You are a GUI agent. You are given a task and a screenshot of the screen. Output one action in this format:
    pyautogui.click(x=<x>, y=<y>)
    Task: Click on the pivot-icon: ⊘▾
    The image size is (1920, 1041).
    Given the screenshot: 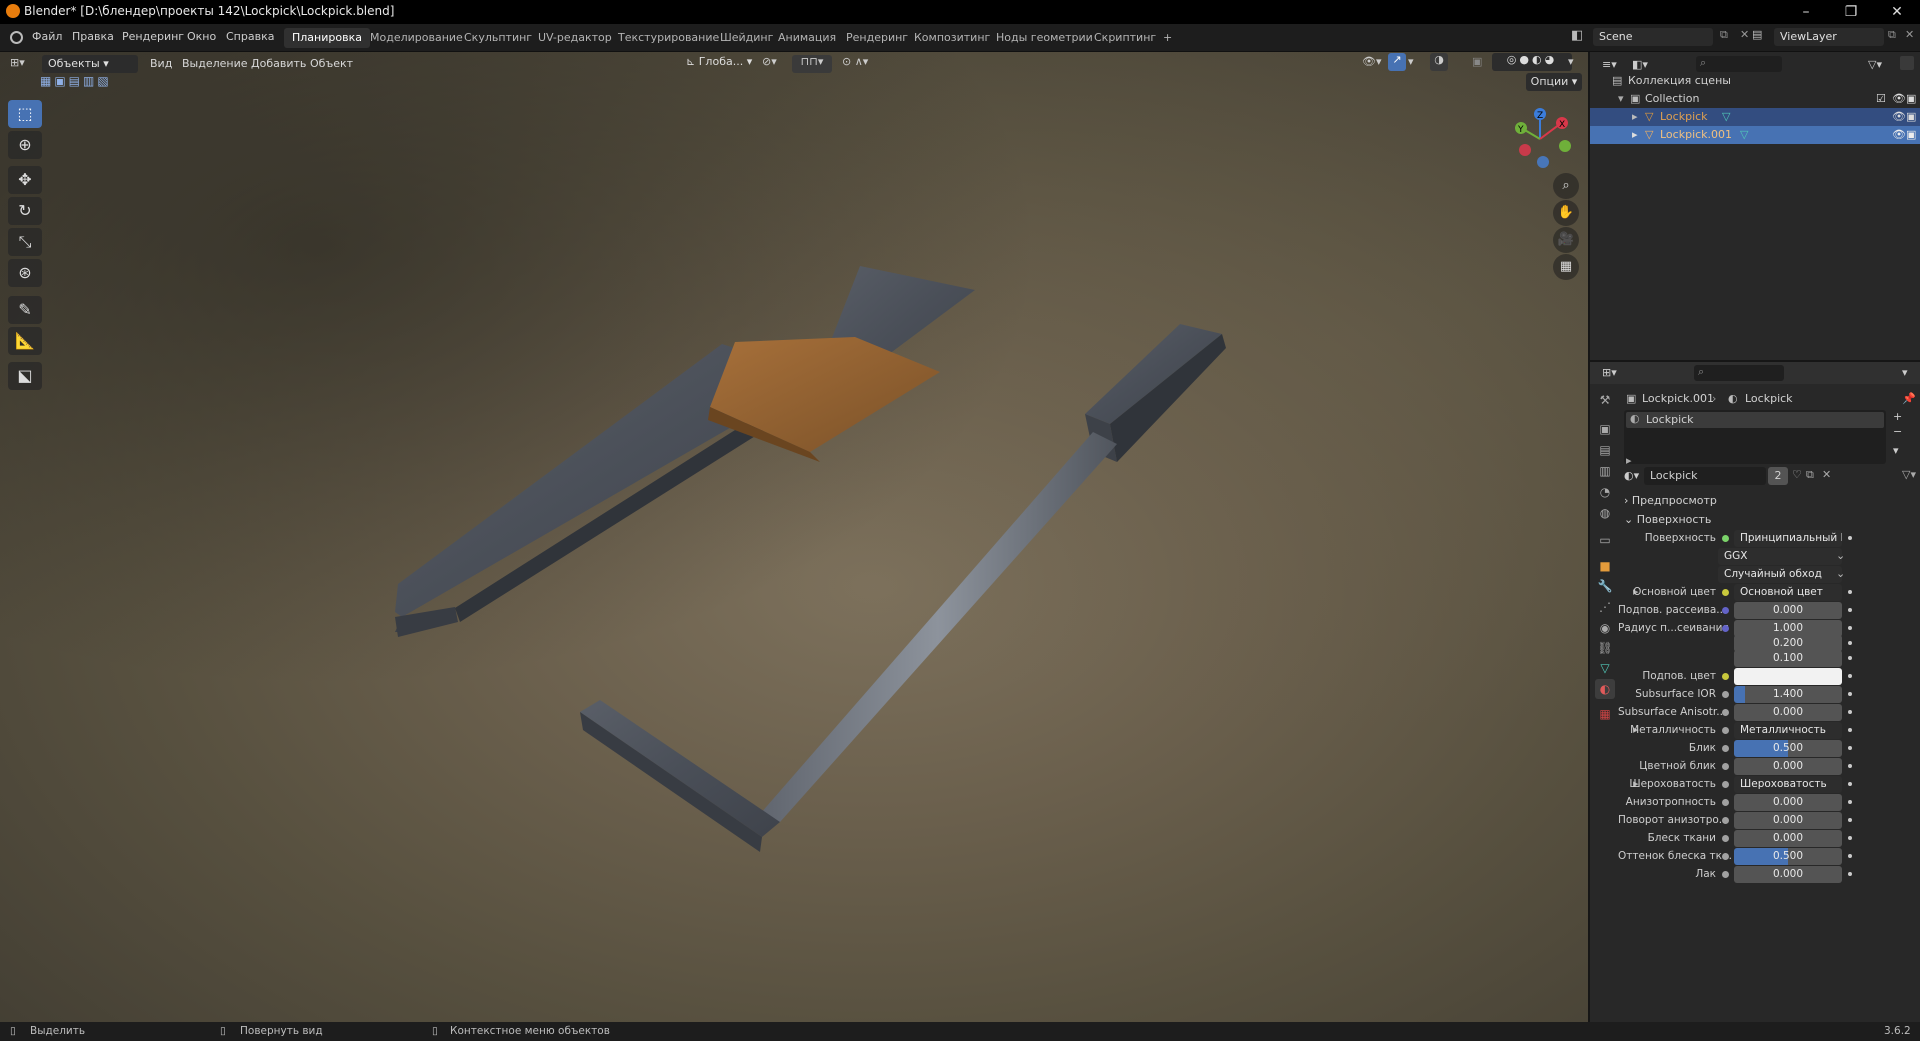 What is the action you would take?
    pyautogui.click(x=769, y=61)
    